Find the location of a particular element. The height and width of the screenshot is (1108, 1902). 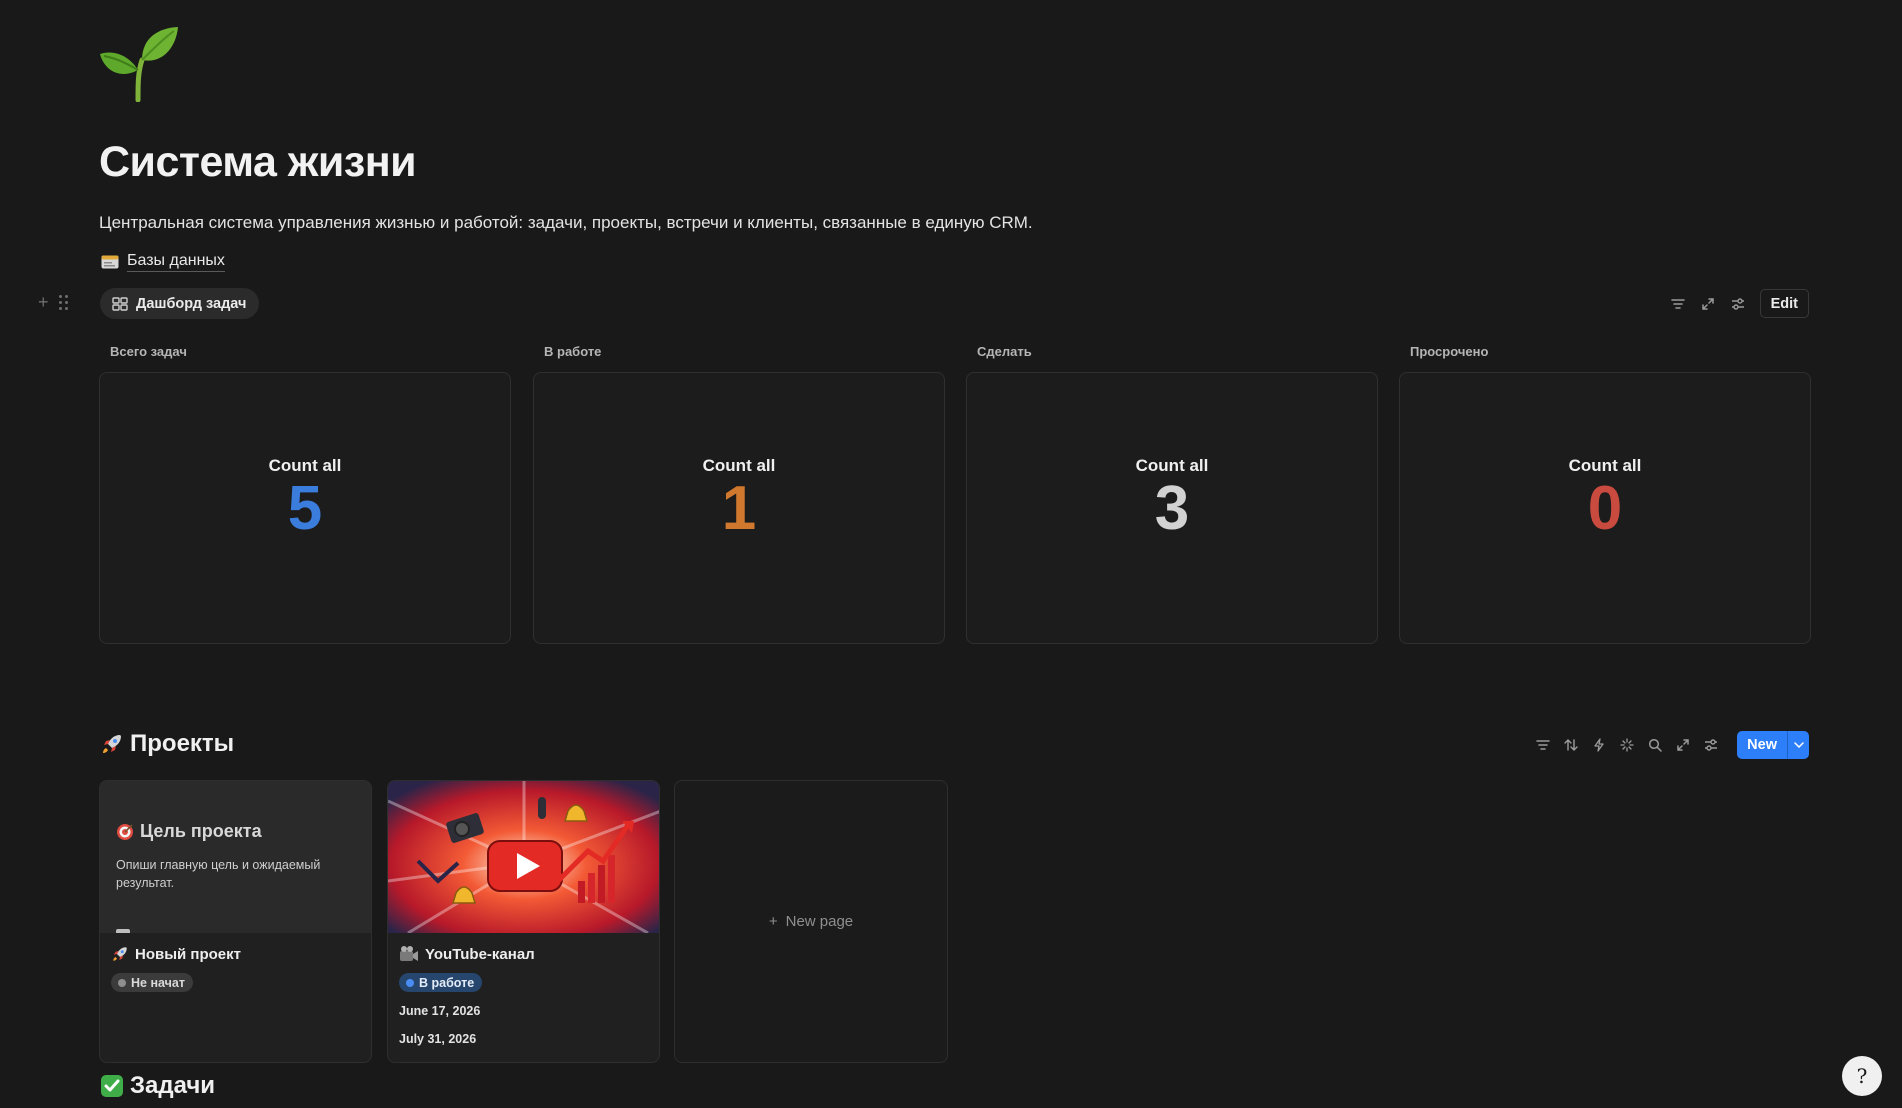

new-page-label: New page is located at coordinates (819, 921).